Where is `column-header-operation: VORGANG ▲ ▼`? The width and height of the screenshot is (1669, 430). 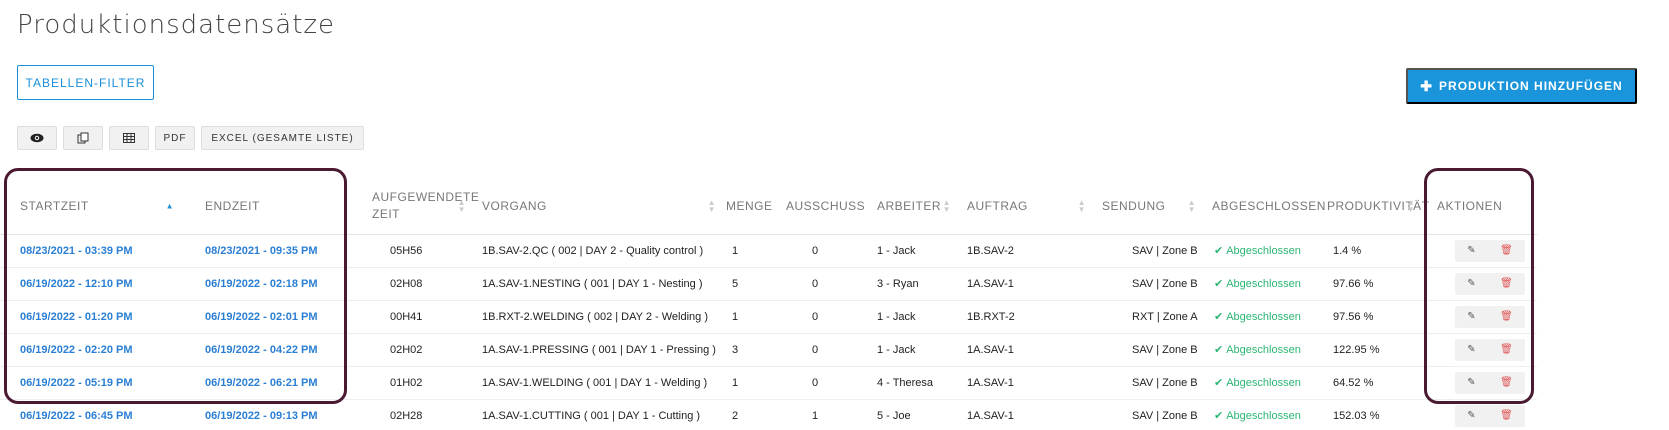 column-header-operation: VORGANG ▲ ▼ is located at coordinates (597, 206).